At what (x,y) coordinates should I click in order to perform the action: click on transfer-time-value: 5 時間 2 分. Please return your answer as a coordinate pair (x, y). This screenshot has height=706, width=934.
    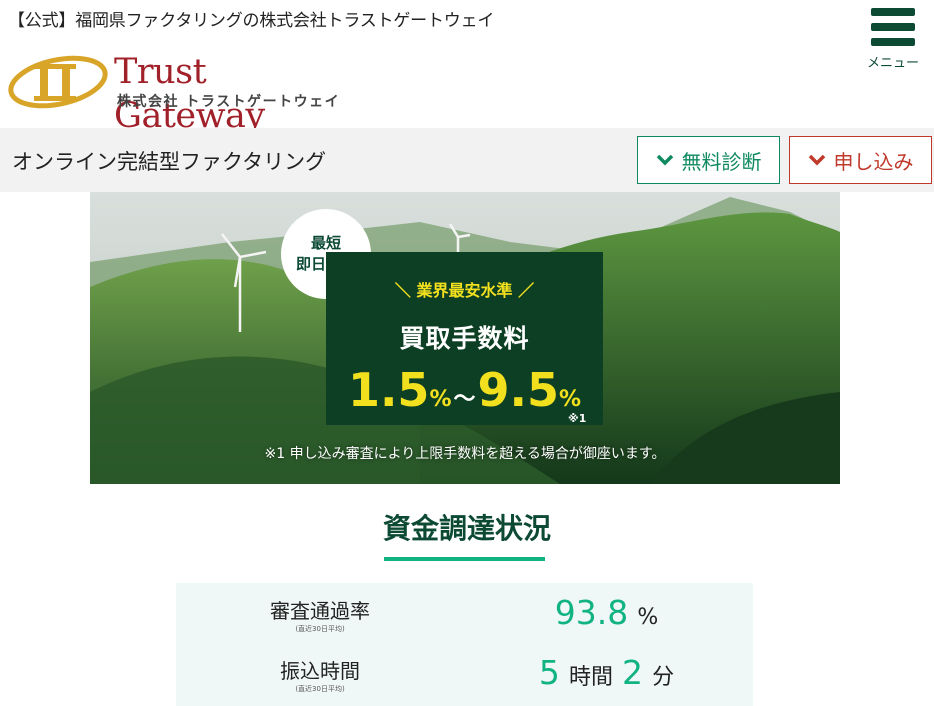
    Looking at the image, I should click on (608, 672).